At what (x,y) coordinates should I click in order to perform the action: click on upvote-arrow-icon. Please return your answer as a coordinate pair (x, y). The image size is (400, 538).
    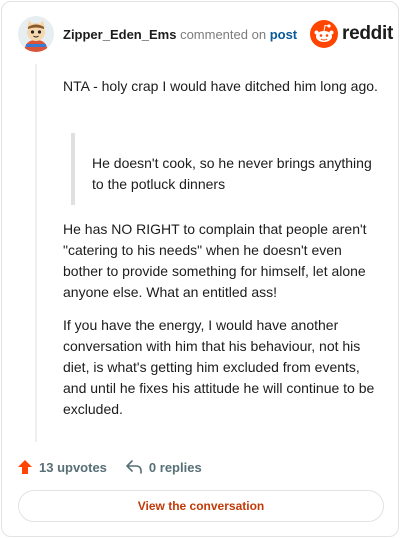
    Looking at the image, I should click on (25, 467).